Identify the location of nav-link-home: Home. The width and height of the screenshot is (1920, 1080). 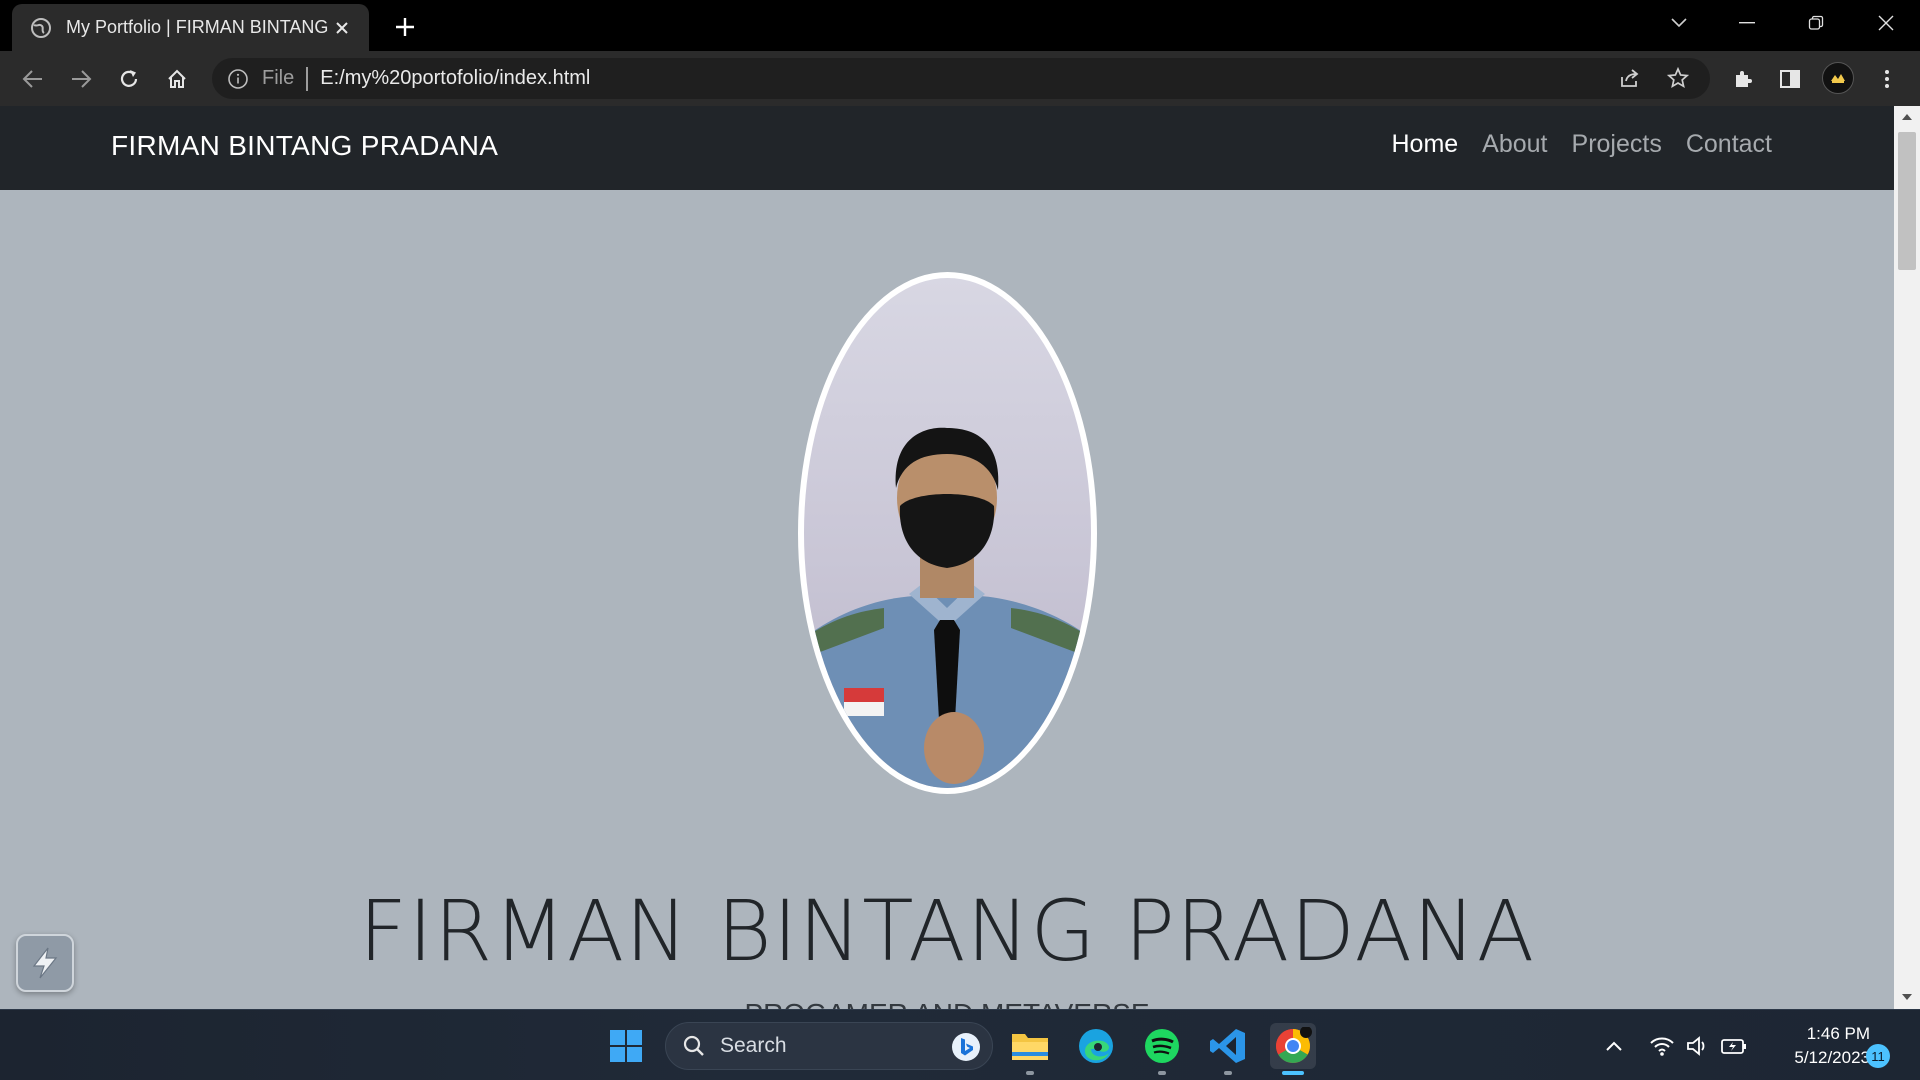
(1424, 144).